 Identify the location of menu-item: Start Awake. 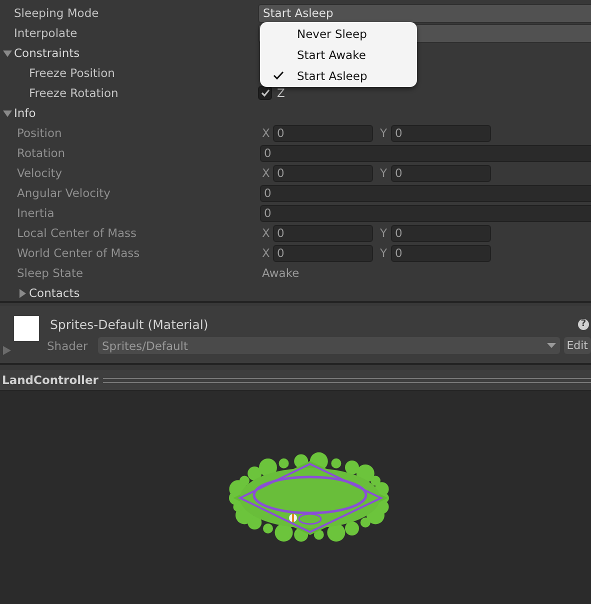
(338, 54).